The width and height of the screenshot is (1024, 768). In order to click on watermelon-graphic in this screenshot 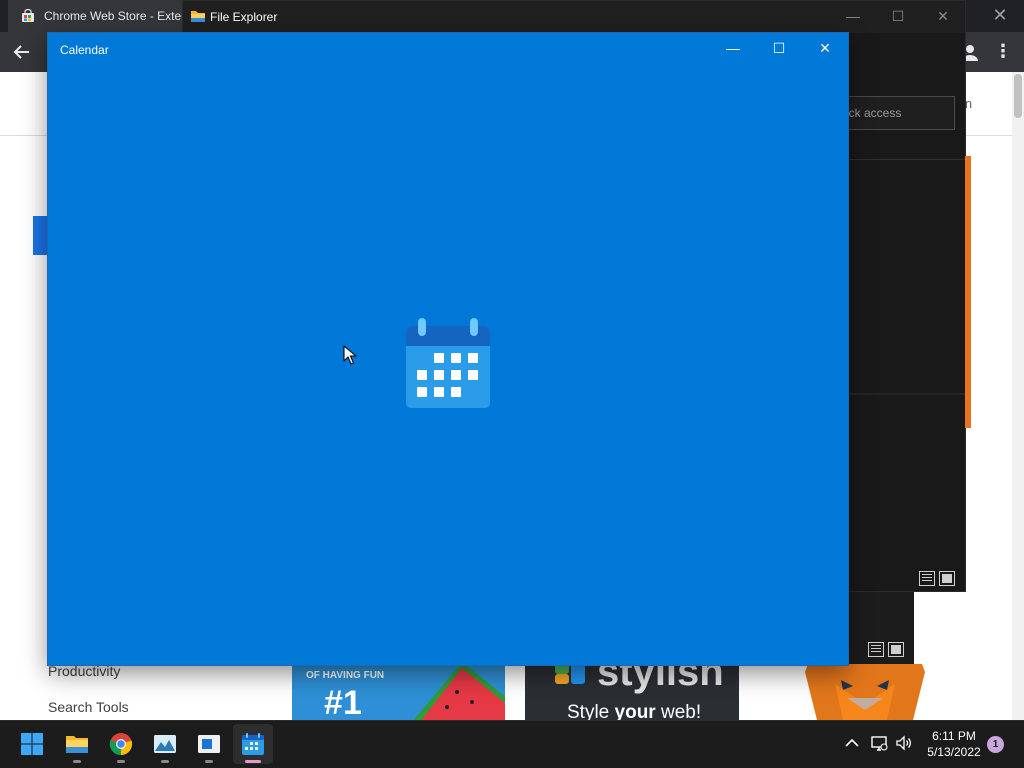, I will do `click(459, 692)`.